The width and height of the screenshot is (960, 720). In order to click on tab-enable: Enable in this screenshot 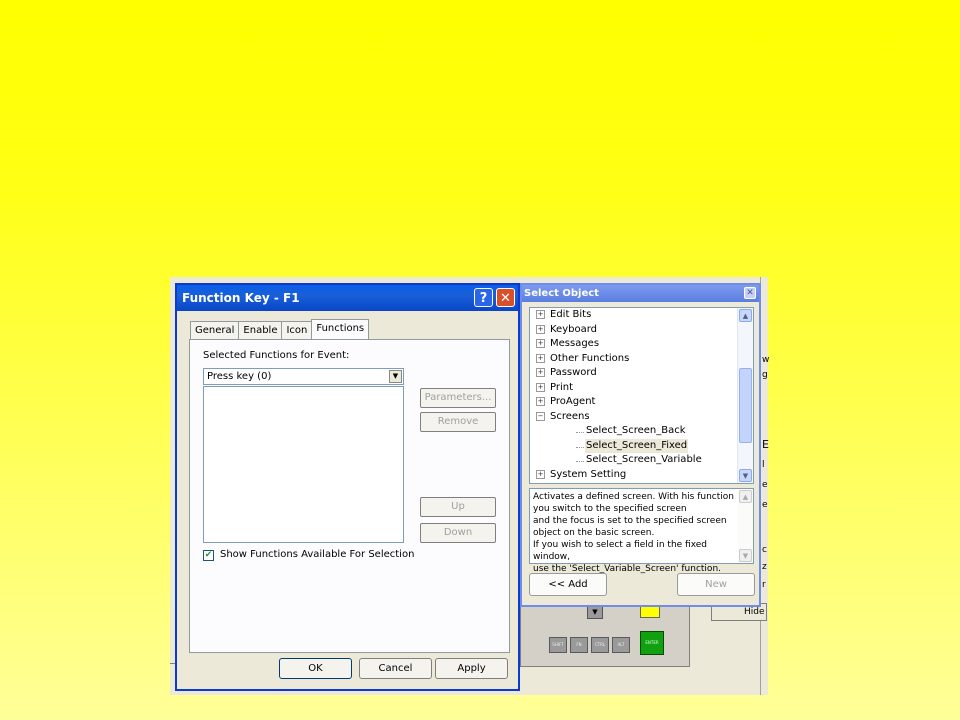, I will do `click(260, 330)`.